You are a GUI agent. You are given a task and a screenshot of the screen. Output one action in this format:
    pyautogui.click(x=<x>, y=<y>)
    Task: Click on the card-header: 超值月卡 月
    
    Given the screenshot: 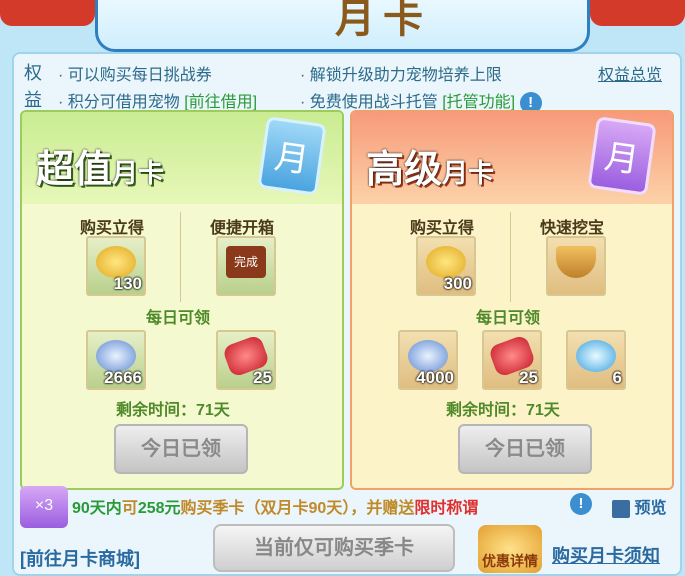 What is the action you would take?
    pyautogui.click(x=182, y=158)
    